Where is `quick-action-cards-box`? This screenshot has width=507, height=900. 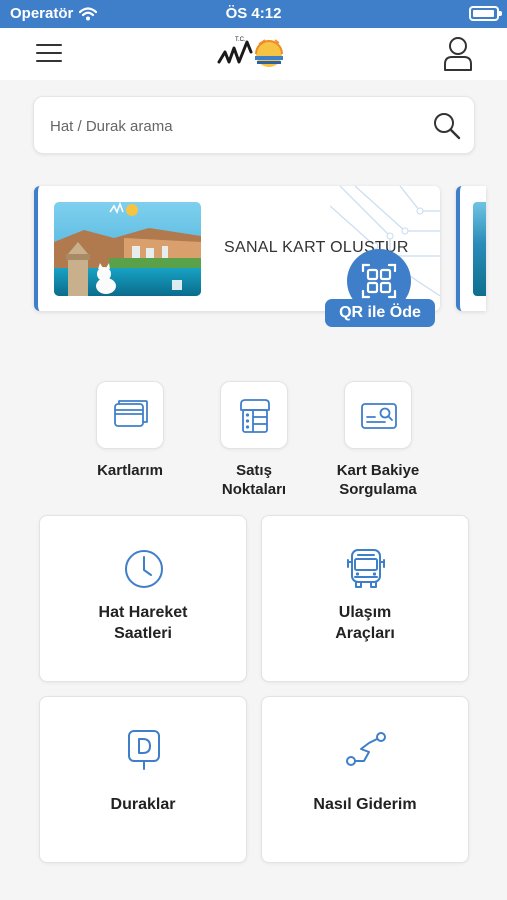 quick-action-cards-box is located at coordinates (130, 415).